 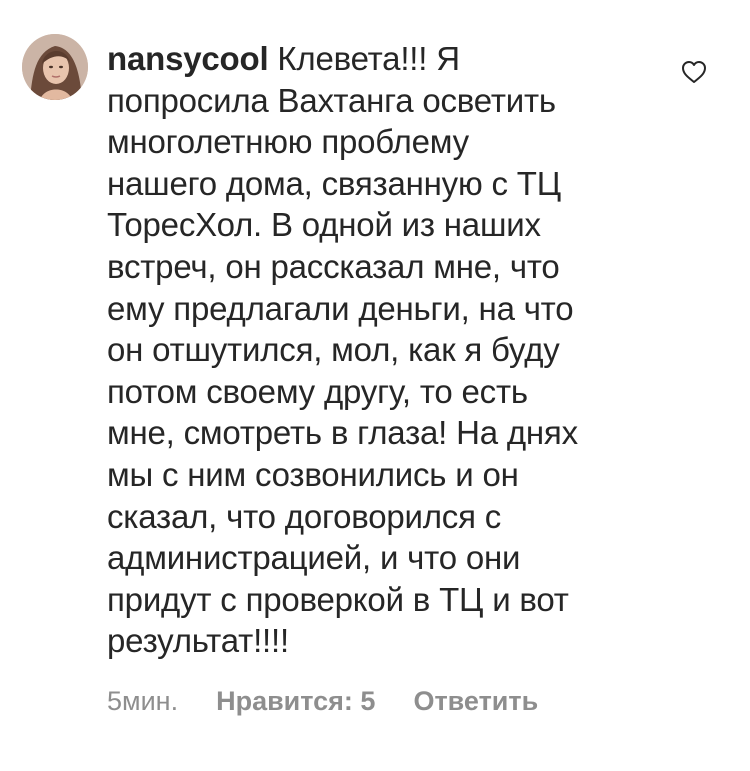 What do you see at coordinates (295, 701) in the screenshot?
I see `likes-count-button: Нравится: 5` at bounding box center [295, 701].